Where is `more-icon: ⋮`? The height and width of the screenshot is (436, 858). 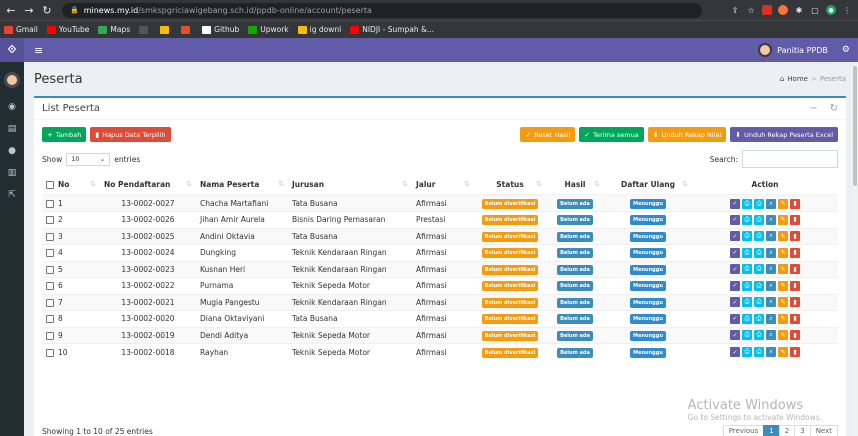 more-icon: ⋮ is located at coordinates (847, 10).